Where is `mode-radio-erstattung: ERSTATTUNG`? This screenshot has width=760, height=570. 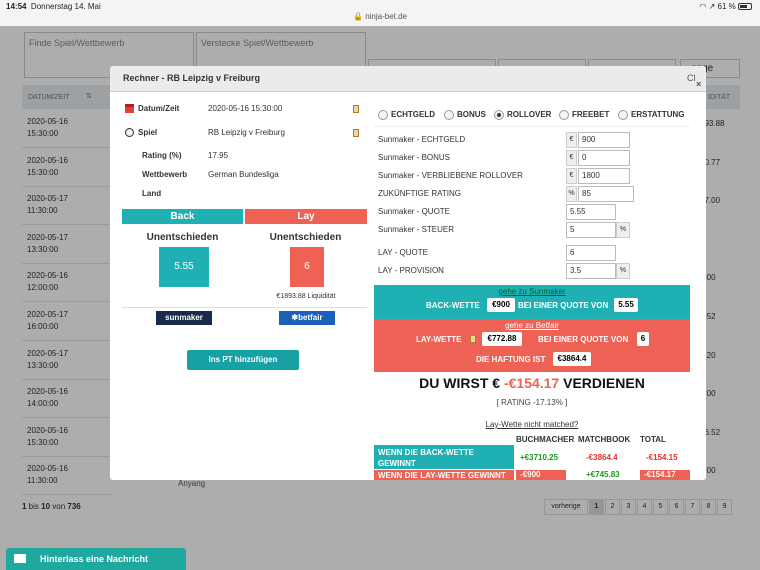
mode-radio-erstattung: ERSTATTUNG is located at coordinates (651, 115).